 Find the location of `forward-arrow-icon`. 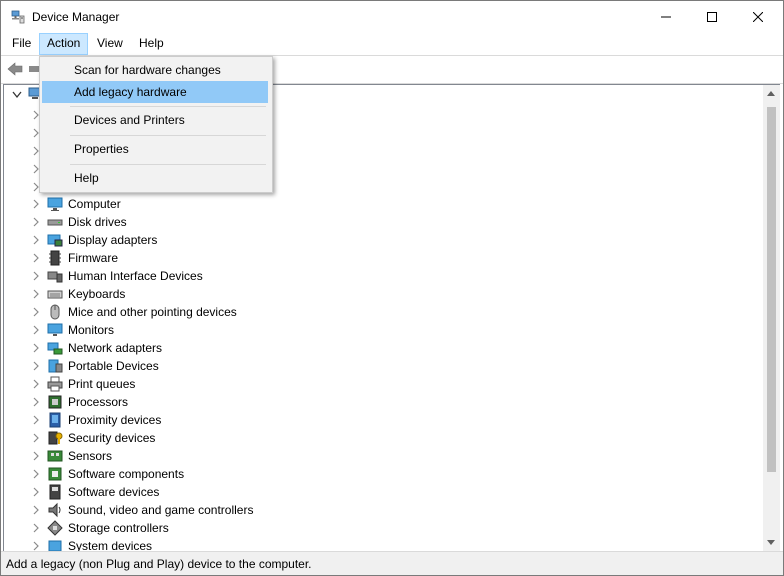

forward-arrow-icon is located at coordinates (34, 69).